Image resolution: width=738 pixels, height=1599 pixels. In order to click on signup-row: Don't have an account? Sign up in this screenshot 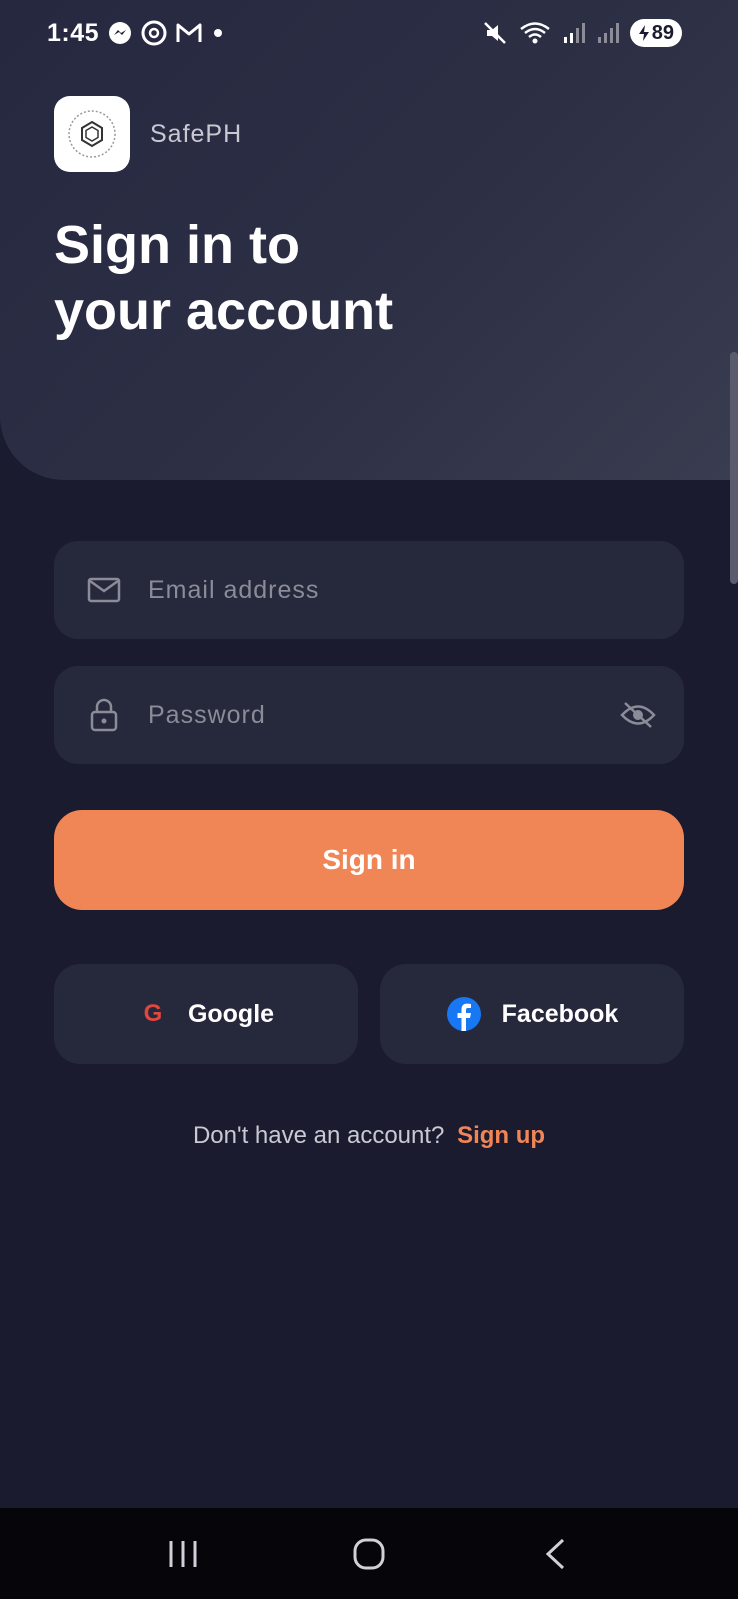, I will do `click(369, 1136)`.